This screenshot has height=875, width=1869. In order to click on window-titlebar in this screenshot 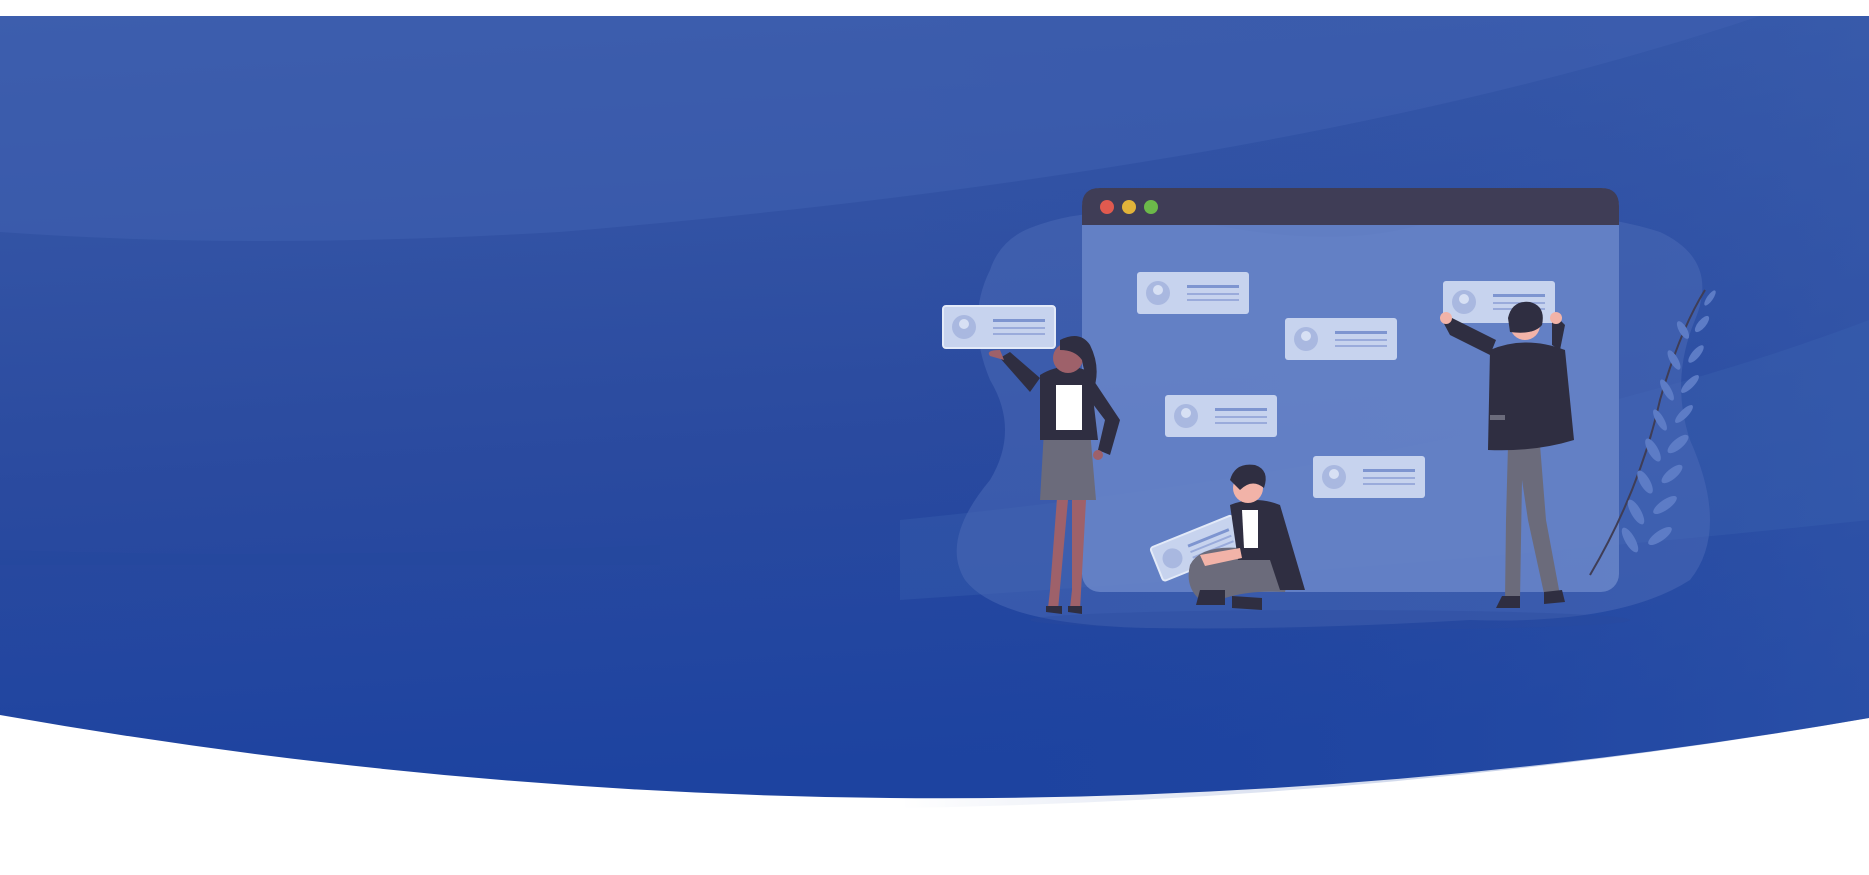, I will do `click(1350, 206)`.